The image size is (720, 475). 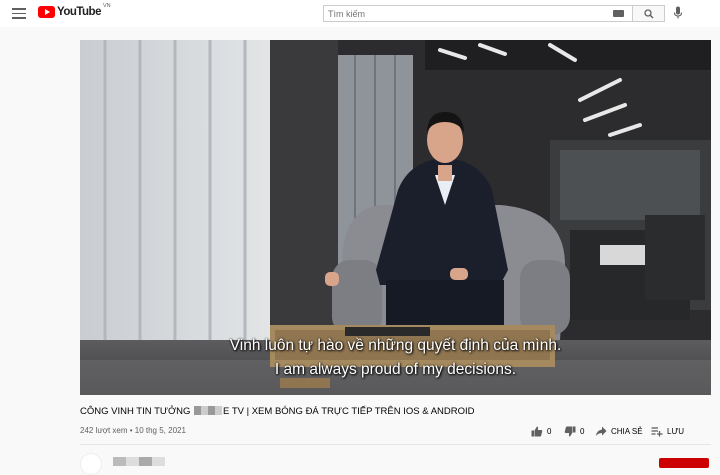 I want to click on search-box, so click(x=478, y=13).